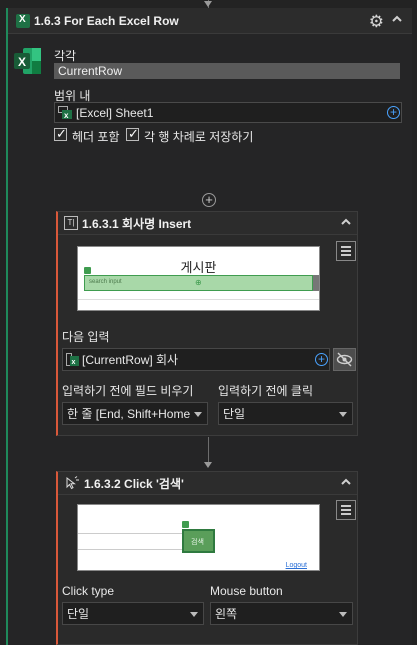 This screenshot has height=645, width=417. Describe the element at coordinates (65, 56) in the screenshot. I see `each-label: 각각` at that location.